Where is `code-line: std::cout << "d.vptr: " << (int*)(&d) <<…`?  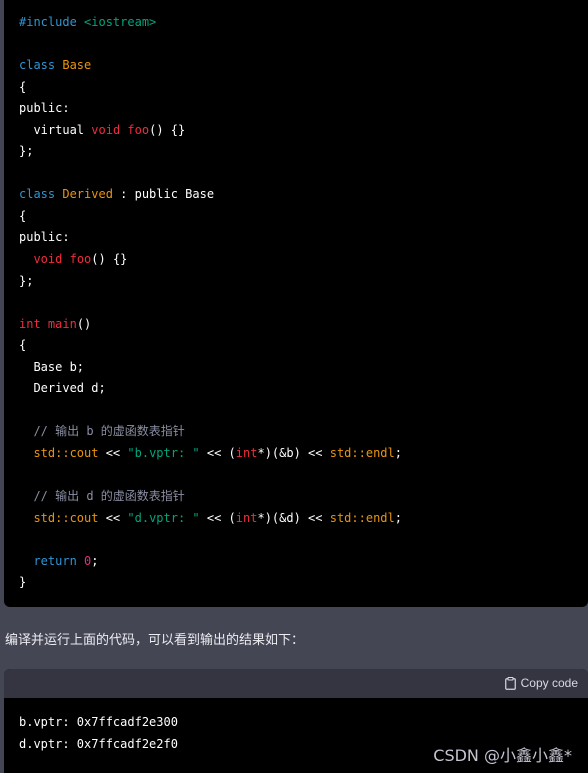 code-line: std::cout << "d.vptr: " << (int*)(&d) <<… is located at coordinates (210, 519).